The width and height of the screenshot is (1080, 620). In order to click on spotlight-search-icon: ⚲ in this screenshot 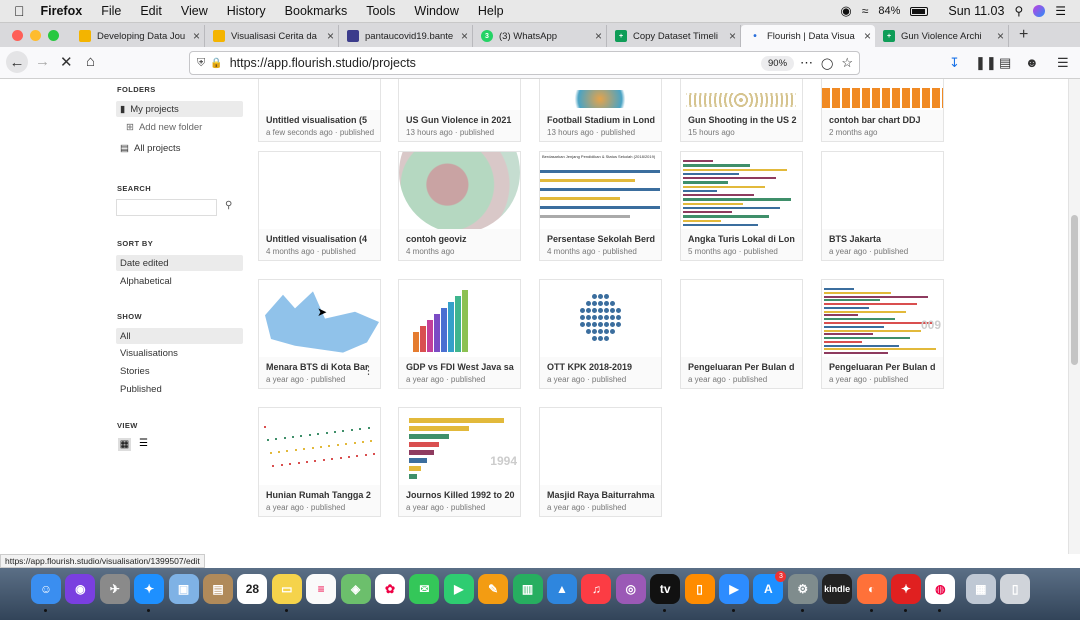, I will do `click(1018, 11)`.